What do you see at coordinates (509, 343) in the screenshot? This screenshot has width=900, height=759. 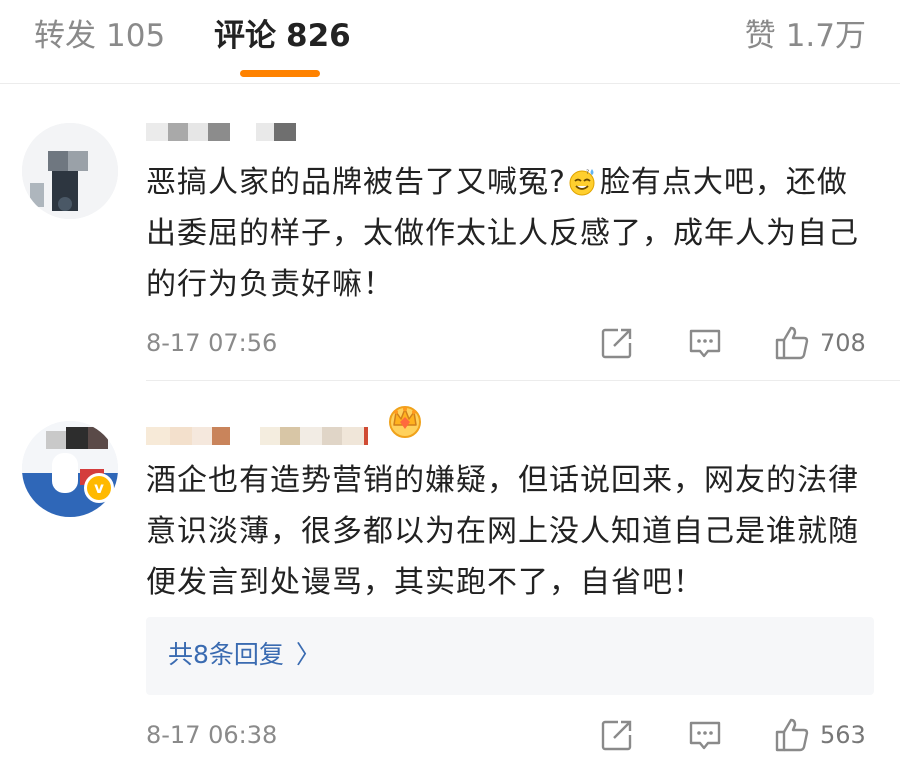 I see `comment-meta: 8-17 07:56 708` at bounding box center [509, 343].